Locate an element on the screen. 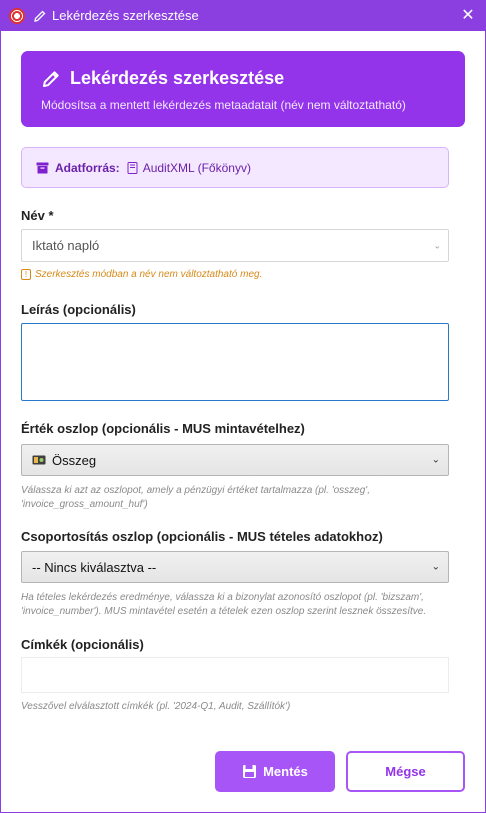  cancel-button: Mégse is located at coordinates (405, 771).